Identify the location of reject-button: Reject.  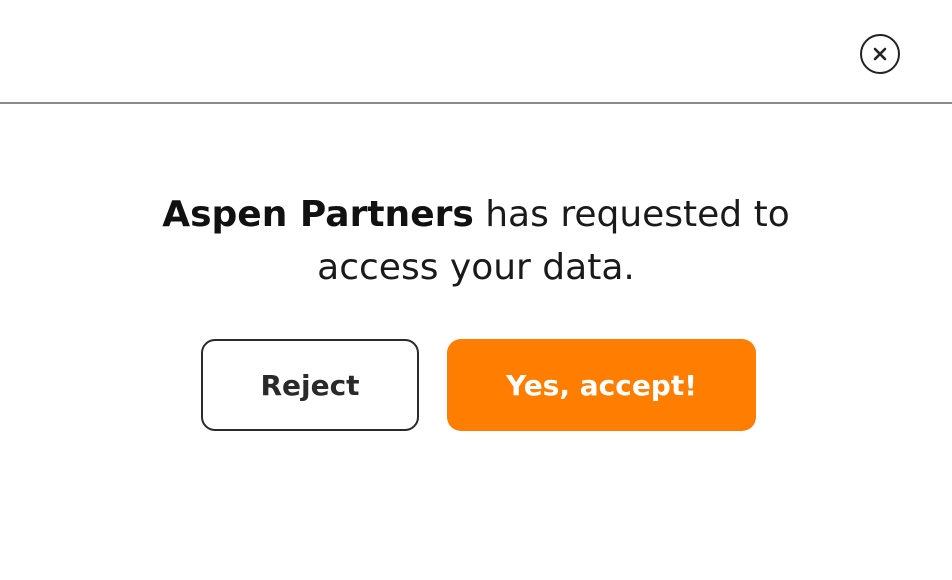
(310, 385).